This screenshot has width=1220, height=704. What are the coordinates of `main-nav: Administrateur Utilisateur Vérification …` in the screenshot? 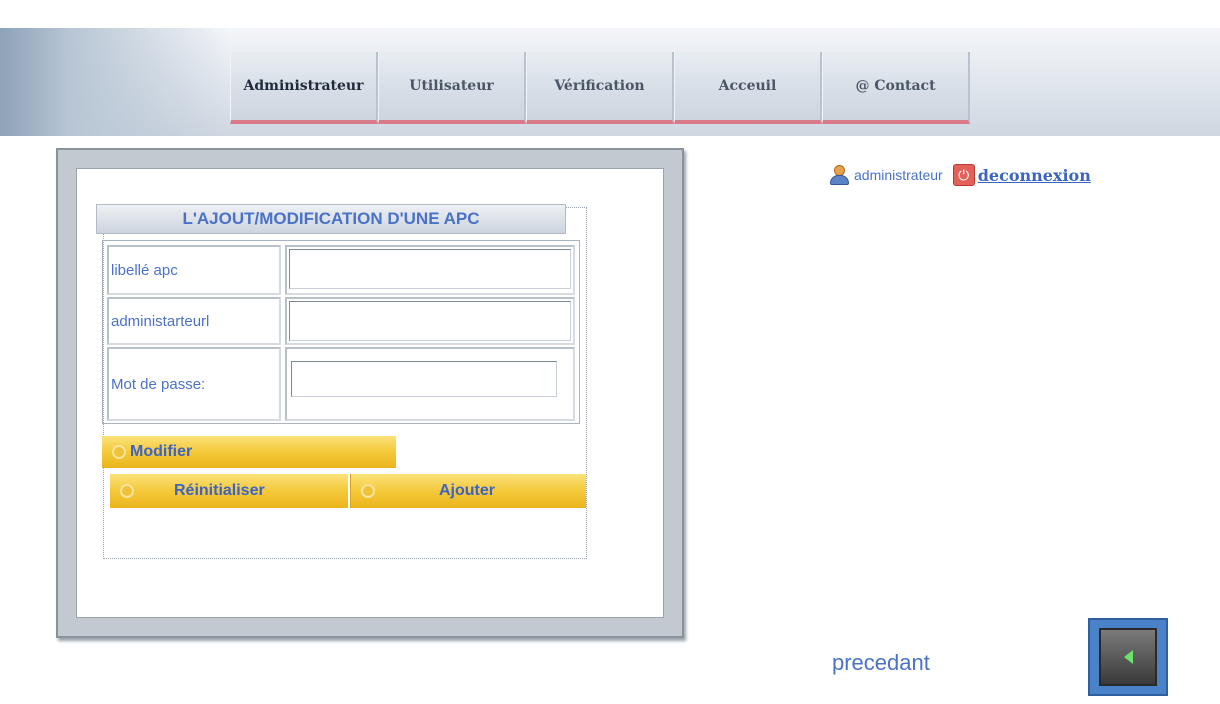 It's located at (600, 88).